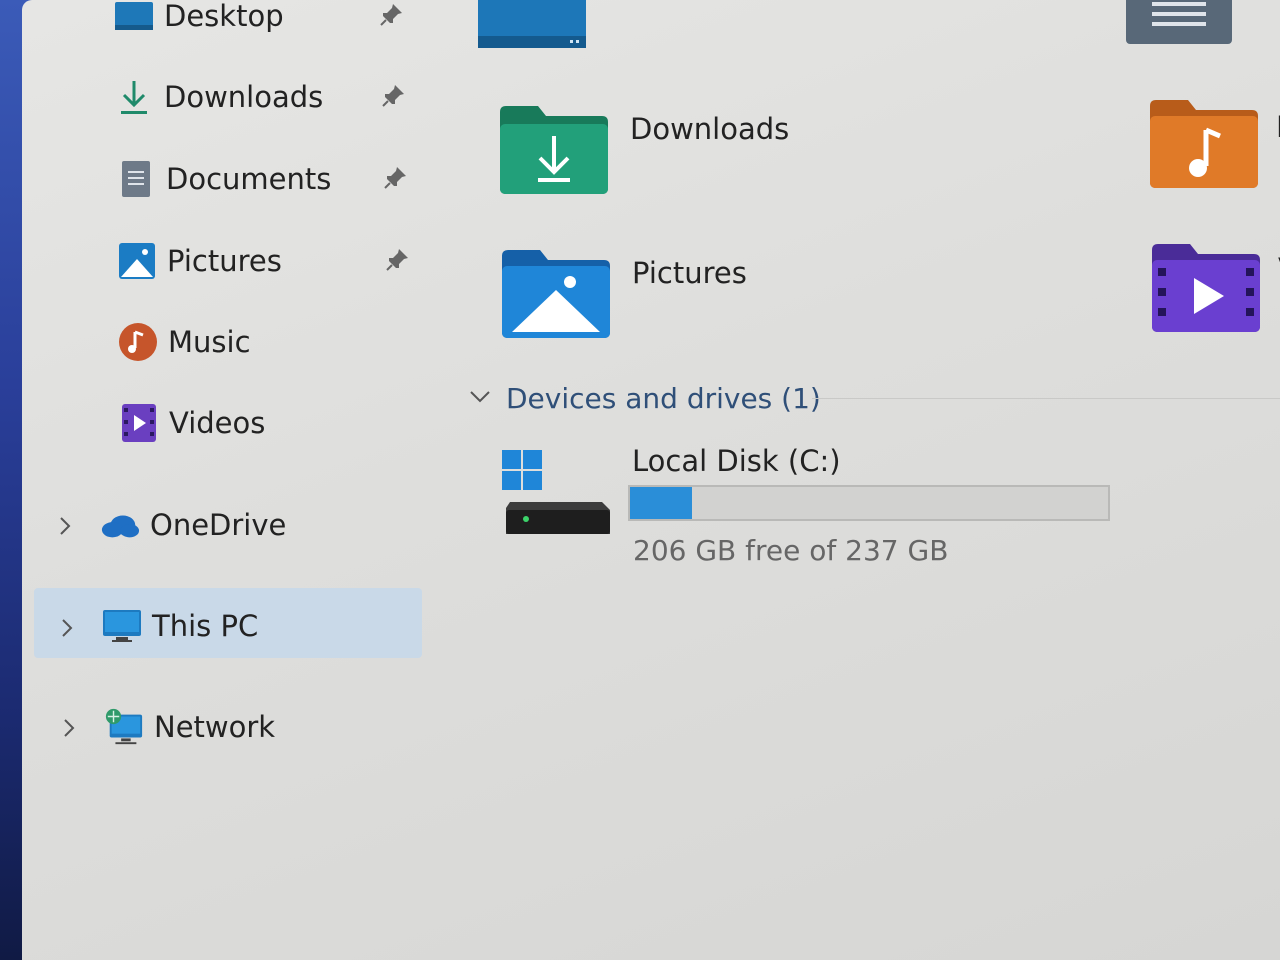 Image resolution: width=1280 pixels, height=960 pixels. Describe the element at coordinates (139, 423) in the screenshot. I see `videos-icon` at that location.